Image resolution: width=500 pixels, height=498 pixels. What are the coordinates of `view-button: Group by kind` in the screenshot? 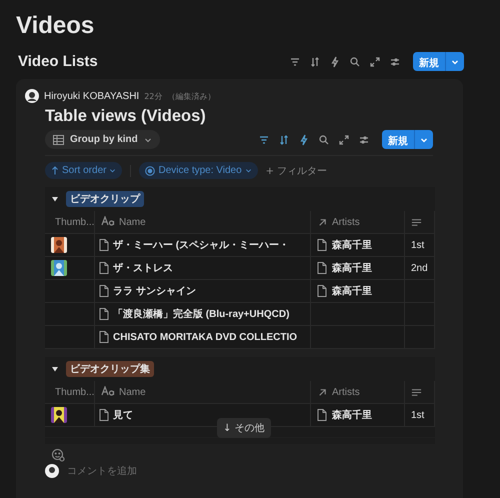 It's located at (102, 139).